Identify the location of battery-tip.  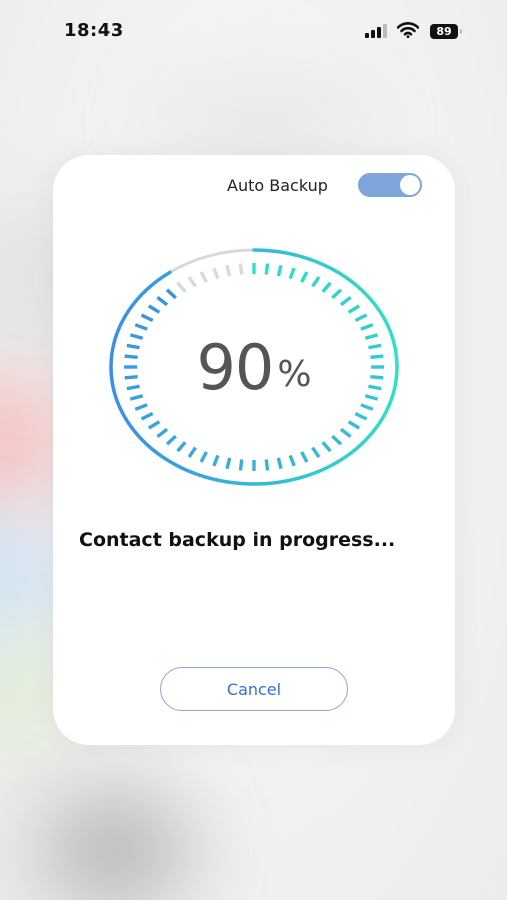
(461, 31).